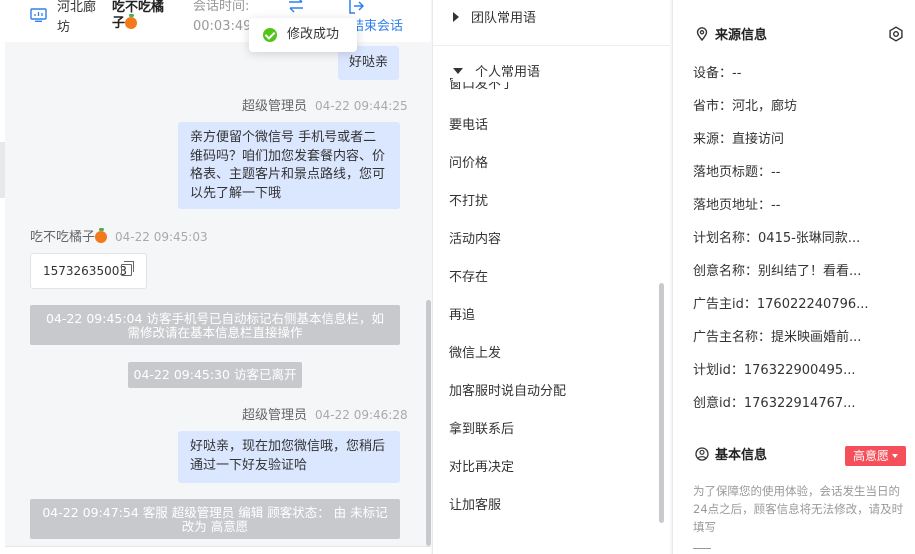 The image size is (915, 554). What do you see at coordinates (462, 316) in the screenshot?
I see `phrase-item: 再追` at bounding box center [462, 316].